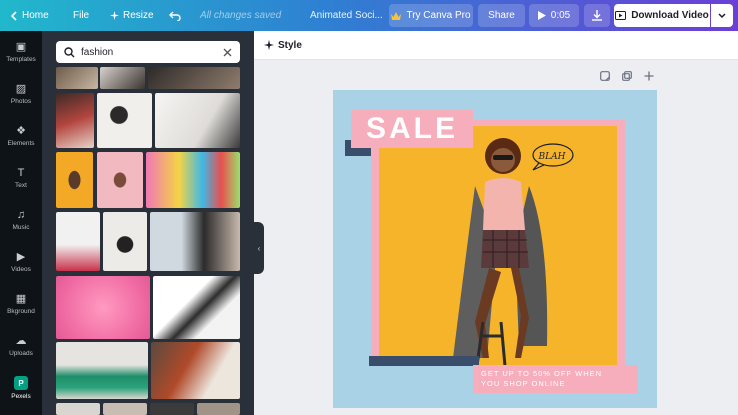 This screenshot has width=738, height=415. Describe the element at coordinates (21, 353) in the screenshot. I see `rail-label: Uploads` at that location.